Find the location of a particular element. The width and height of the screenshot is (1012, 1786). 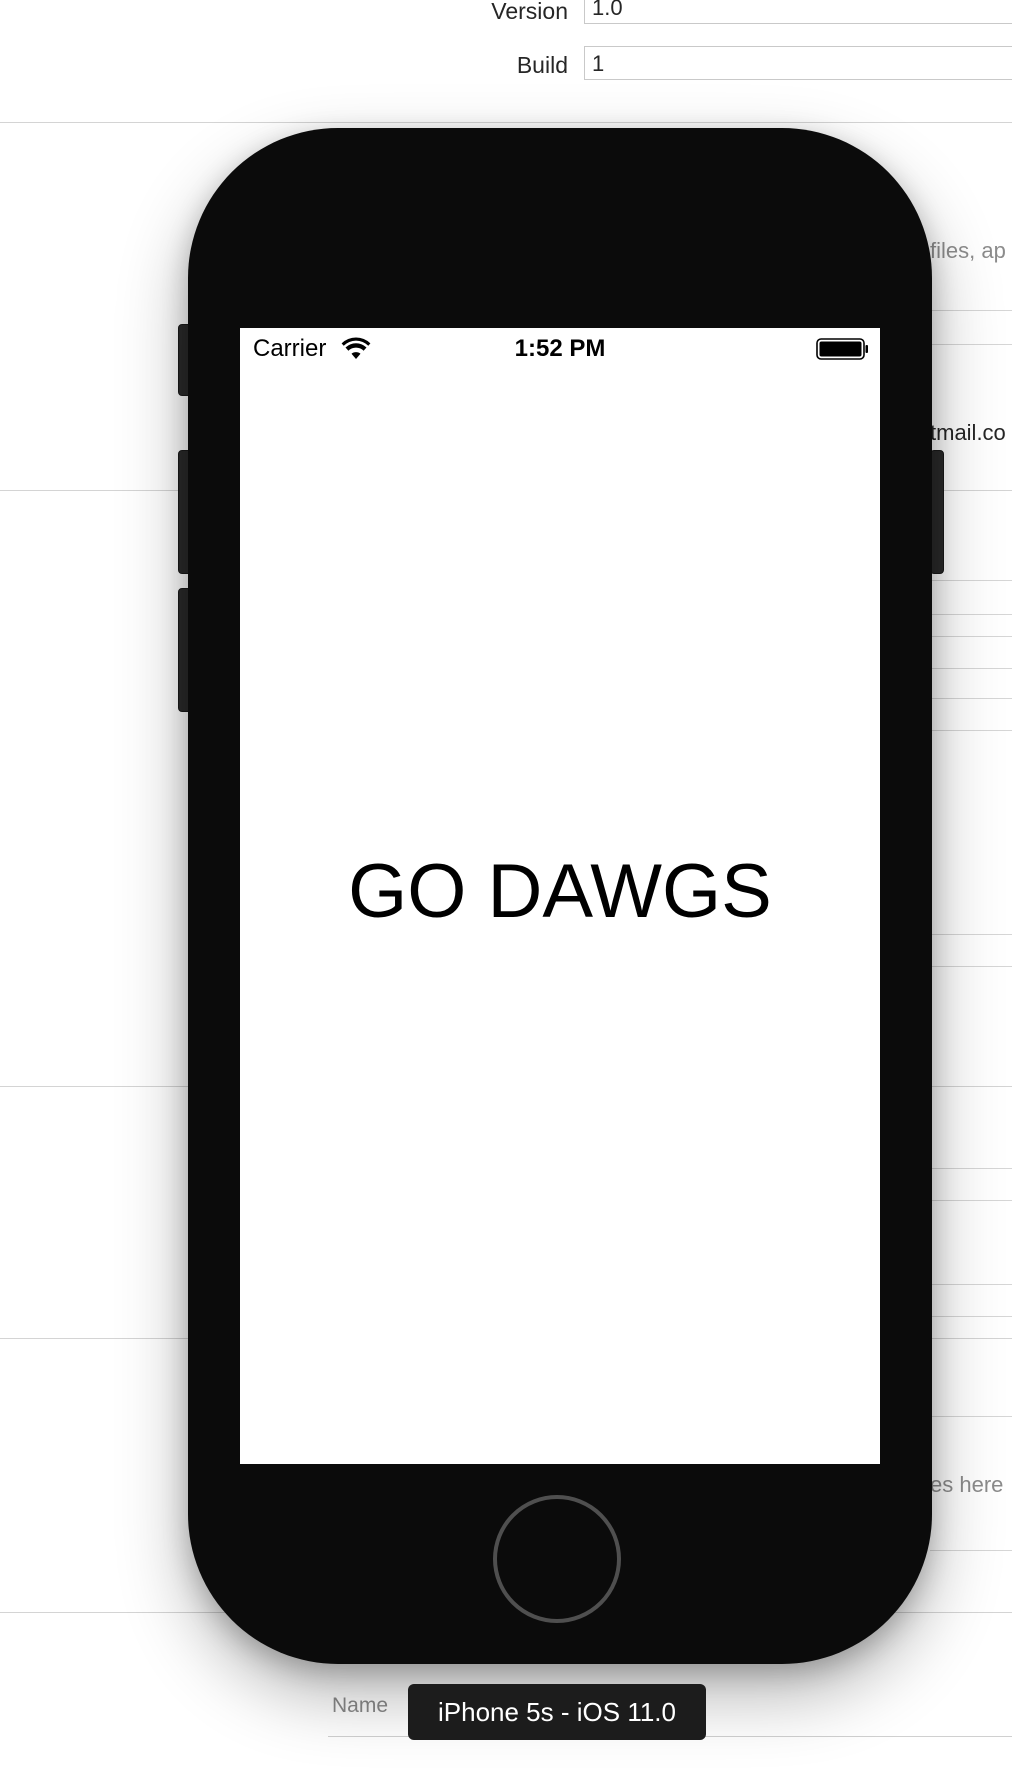

placeholder-hint-text: es here is located at coordinates (967, 1484).